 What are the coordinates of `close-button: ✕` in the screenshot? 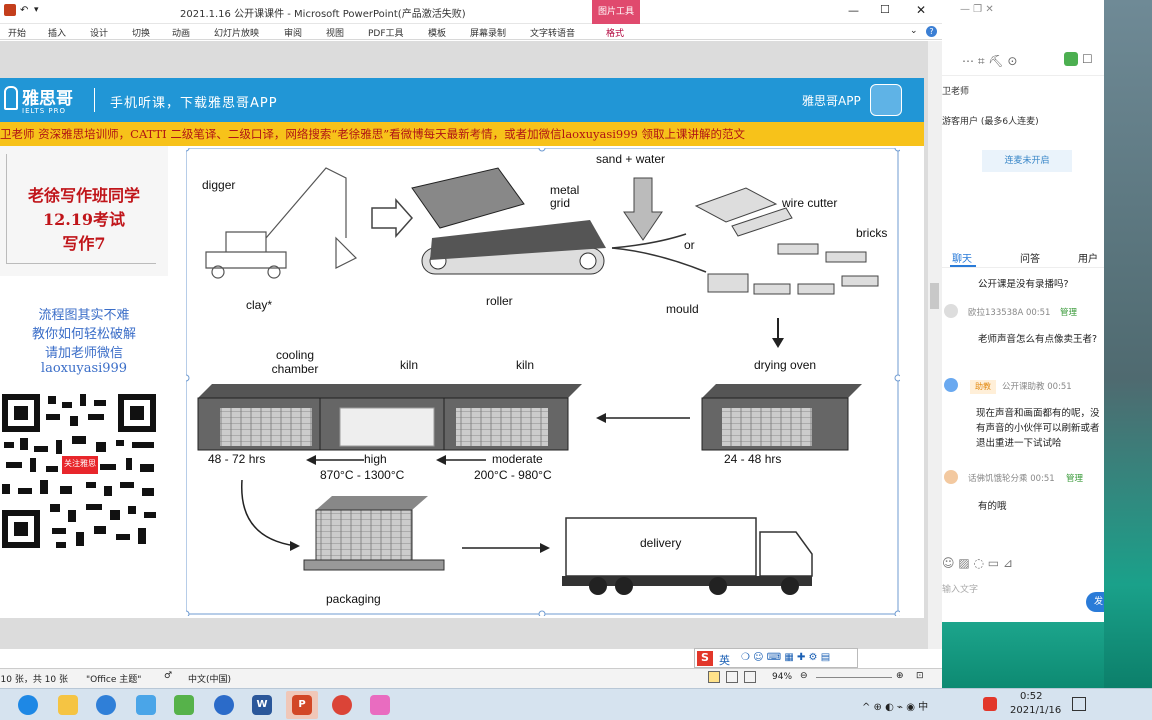 It's located at (921, 10).